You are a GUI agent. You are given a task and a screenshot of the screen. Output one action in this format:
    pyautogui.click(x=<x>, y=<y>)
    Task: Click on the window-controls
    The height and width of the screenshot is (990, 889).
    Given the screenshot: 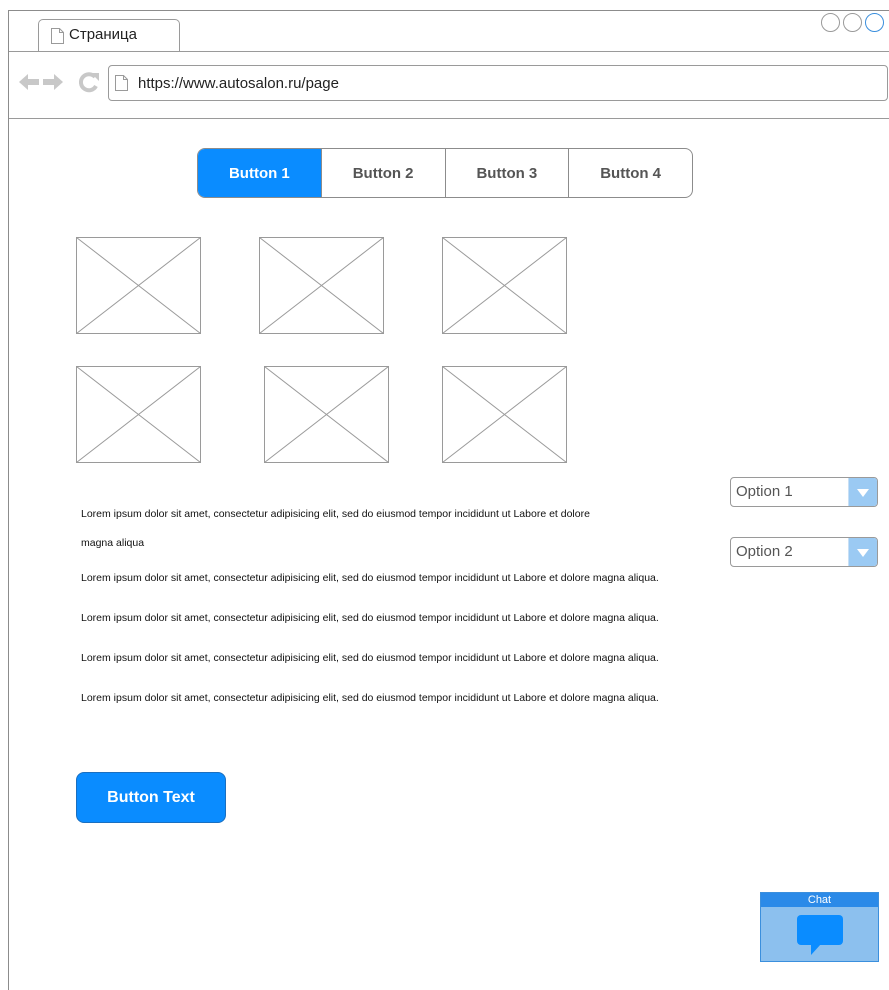 What is the action you would take?
    pyautogui.click(x=854, y=24)
    